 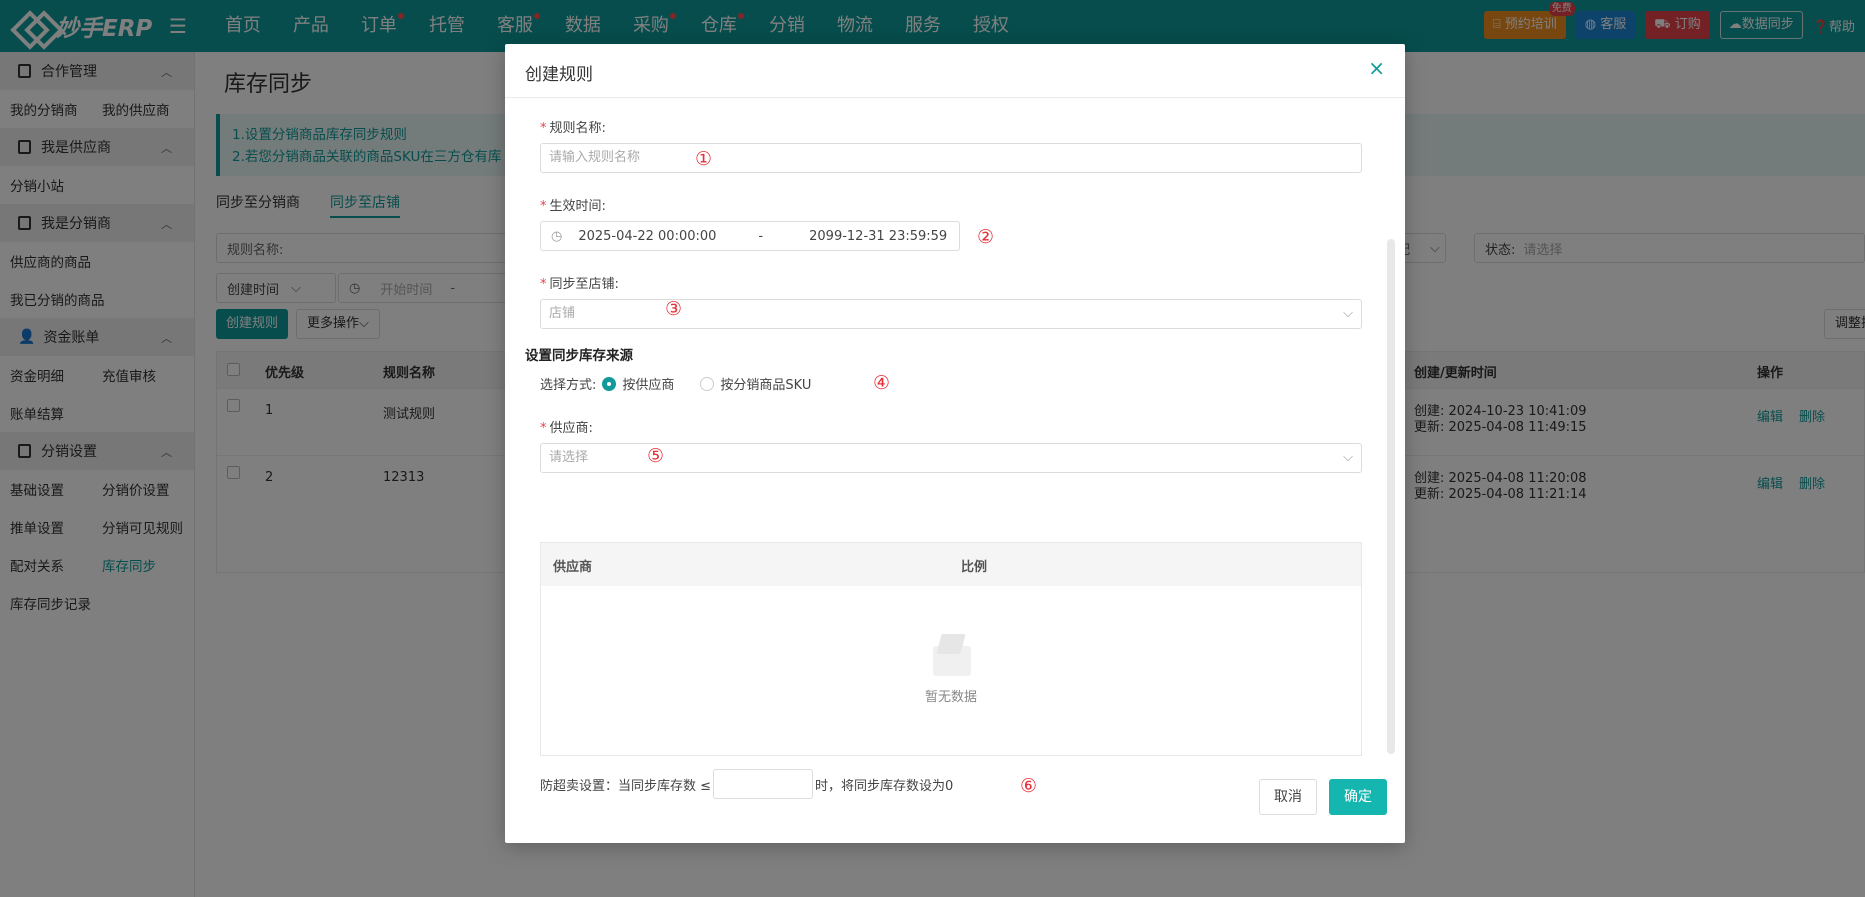 I want to click on radio-checked, so click(x=609, y=383).